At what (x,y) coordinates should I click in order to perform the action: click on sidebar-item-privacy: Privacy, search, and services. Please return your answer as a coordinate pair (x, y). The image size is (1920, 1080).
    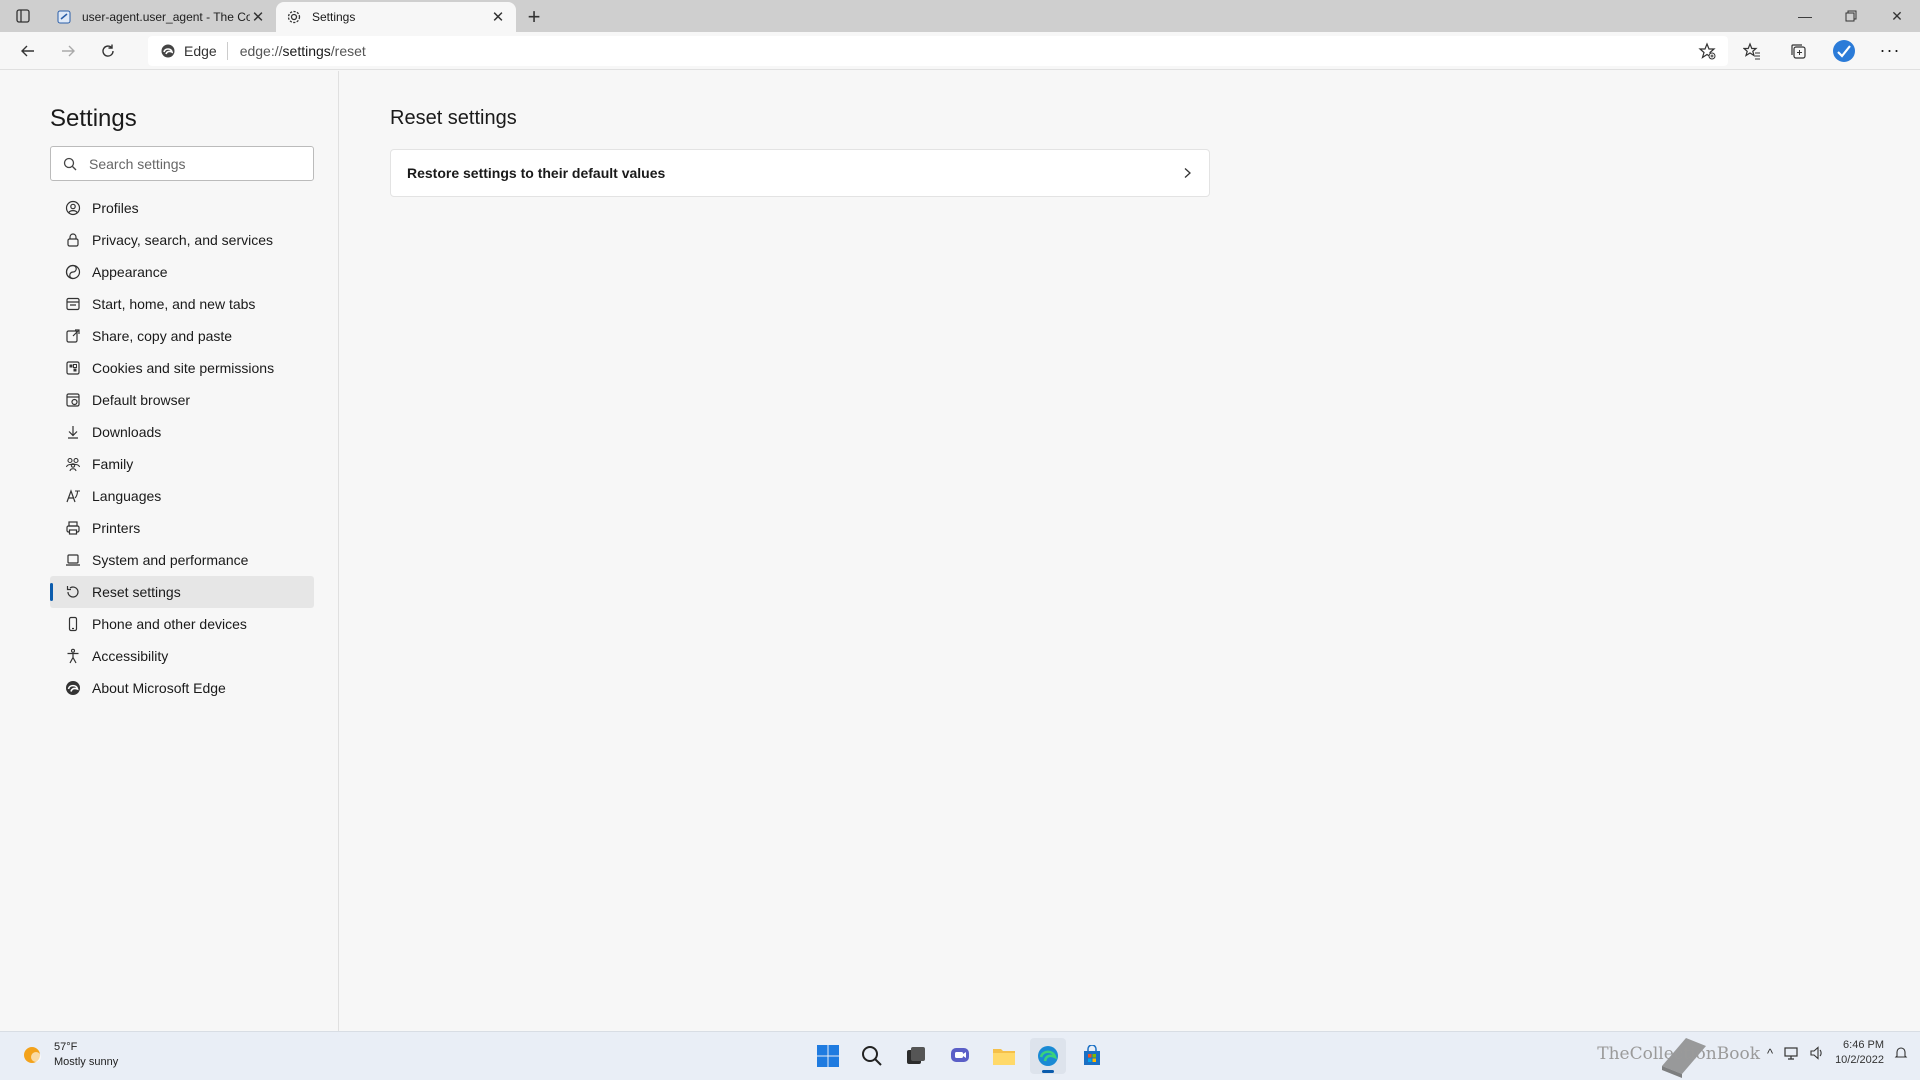
    Looking at the image, I should click on (182, 240).